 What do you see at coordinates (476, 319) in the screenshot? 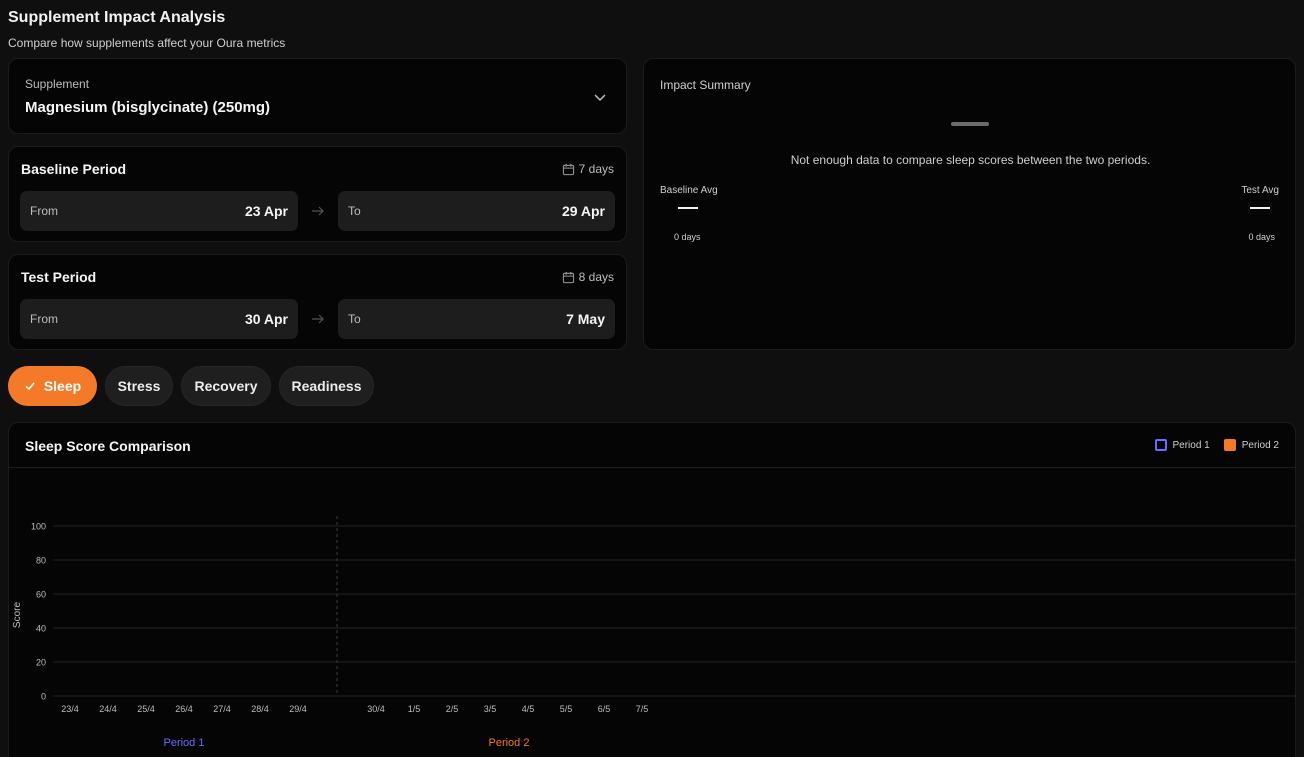
I see `test-to-field: To 7 May` at bounding box center [476, 319].